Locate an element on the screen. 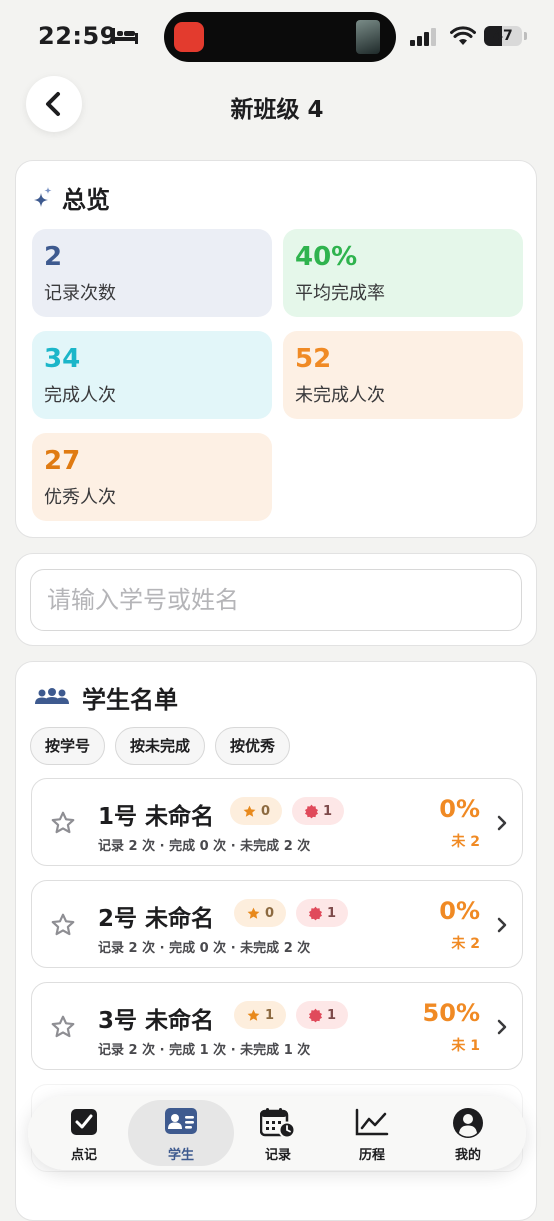 This screenshot has width=554, height=1221. excellent-badge: 1 is located at coordinates (260, 1015).